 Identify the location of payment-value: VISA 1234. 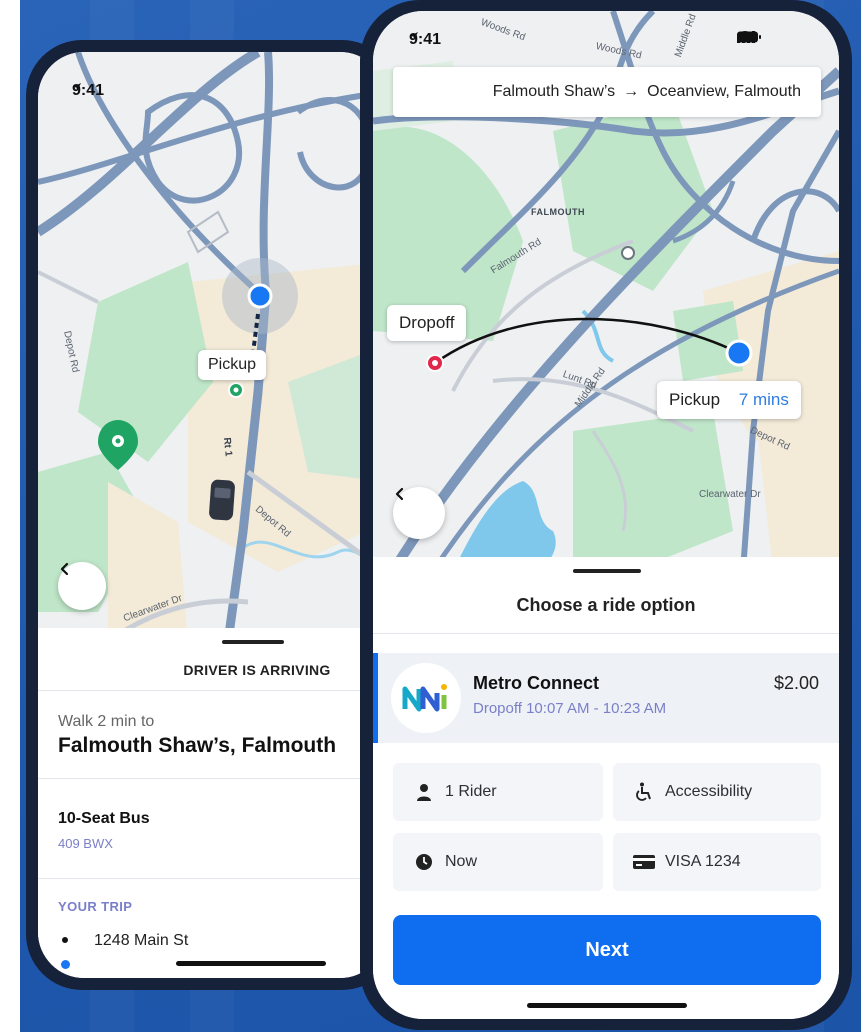
(703, 861).